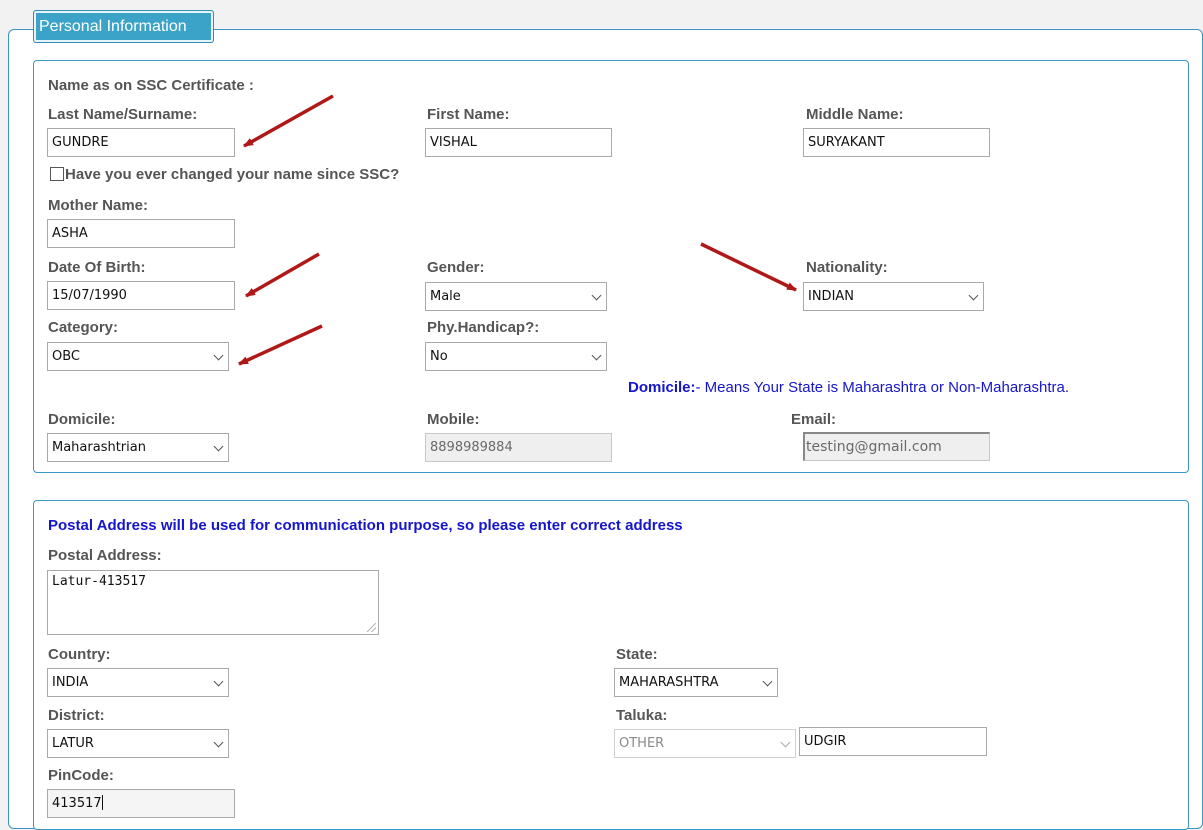 This screenshot has width=1203, height=830. What do you see at coordinates (141, 803) in the screenshot?
I see `pincode-input: 413517` at bounding box center [141, 803].